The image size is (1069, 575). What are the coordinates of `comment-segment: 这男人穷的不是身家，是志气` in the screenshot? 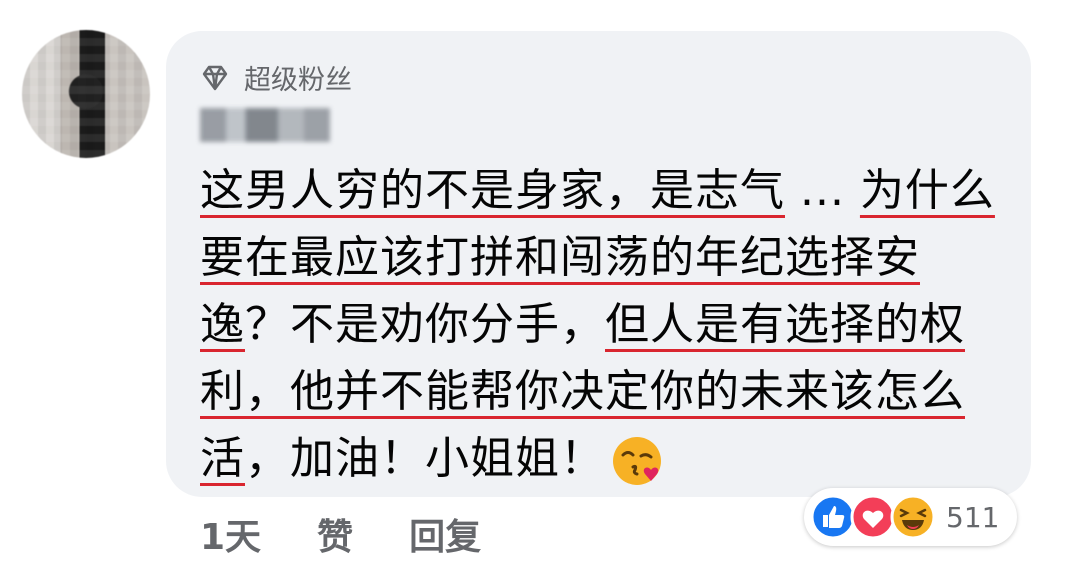 It's located at (492, 190).